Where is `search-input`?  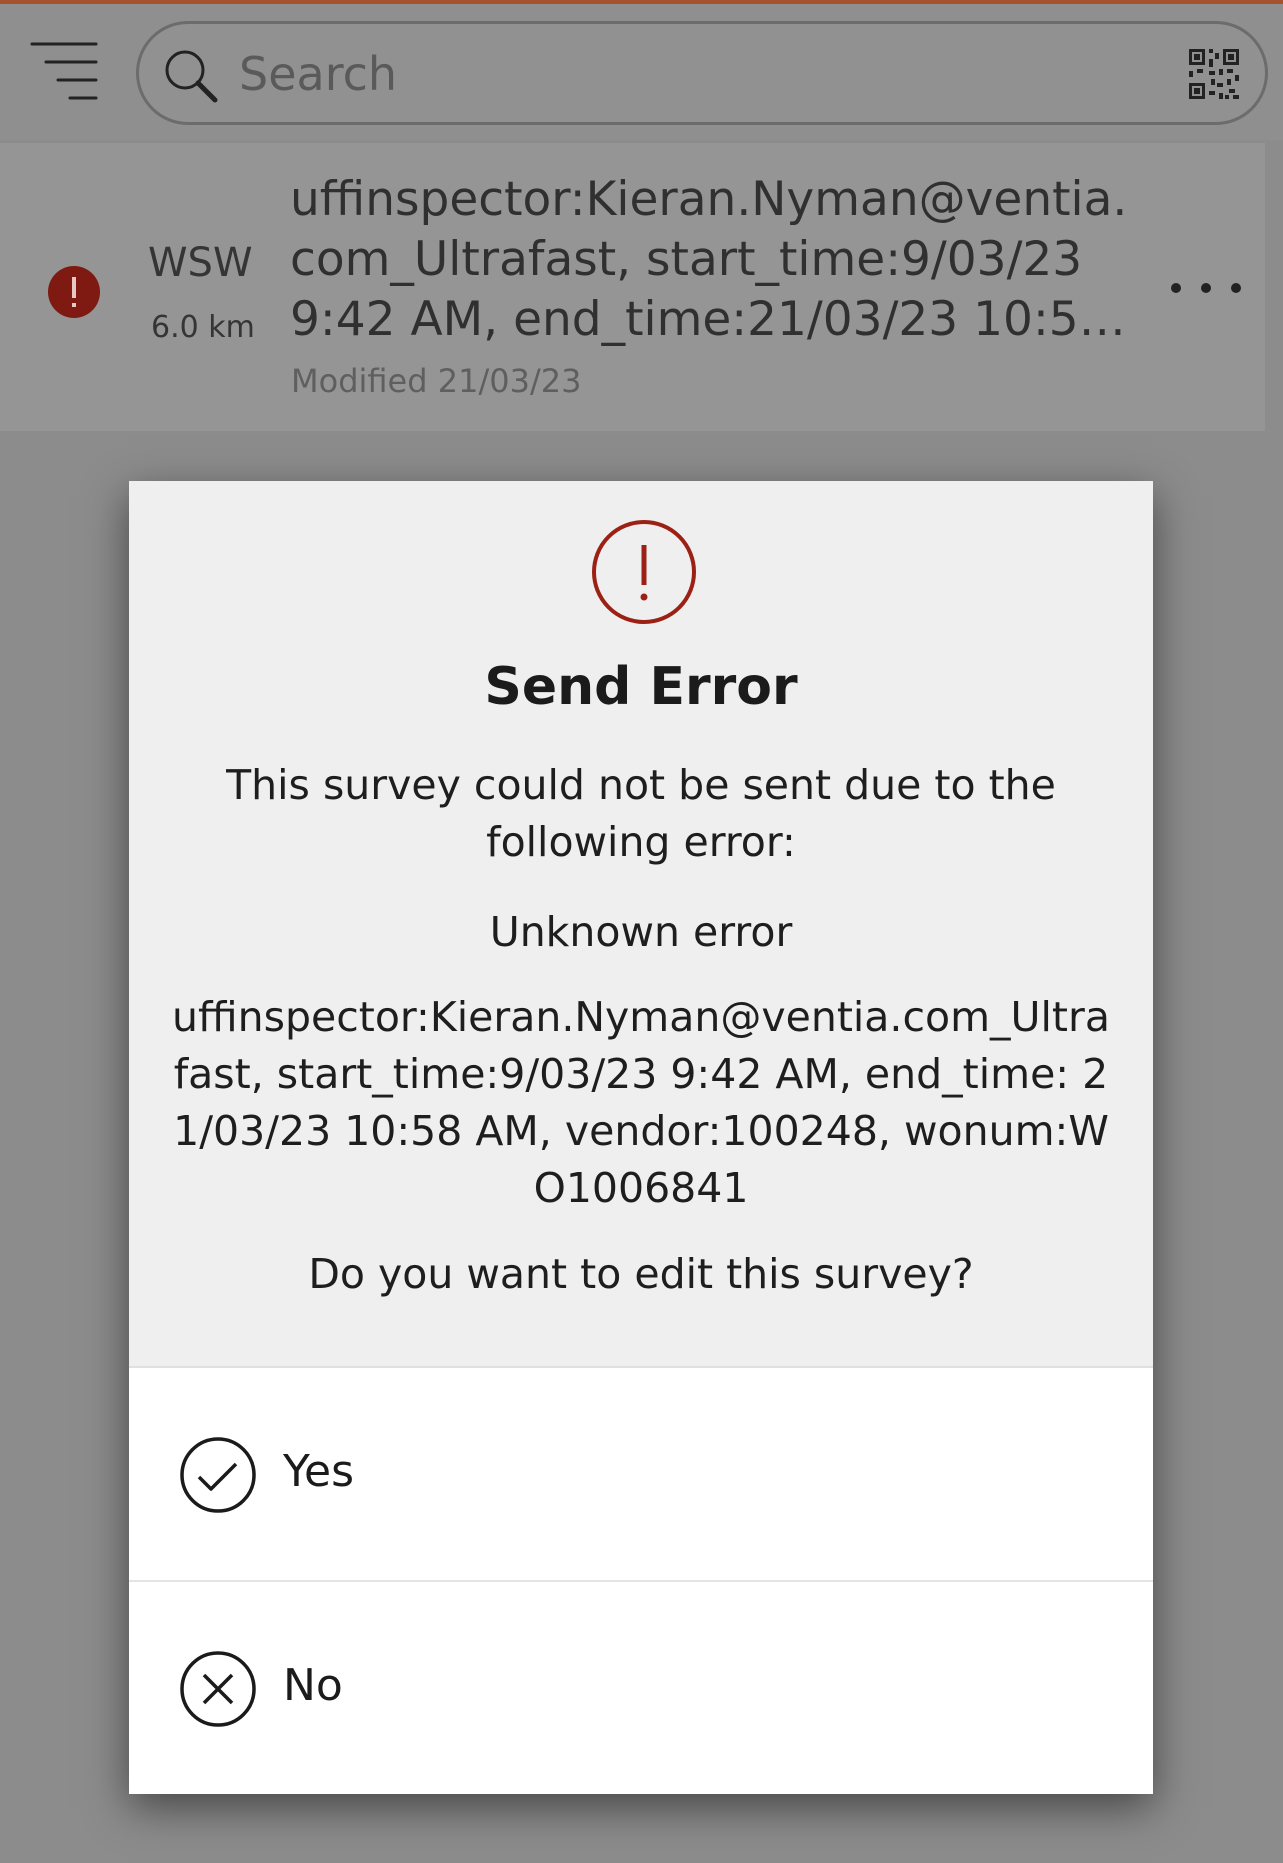 search-input is located at coordinates (679, 74).